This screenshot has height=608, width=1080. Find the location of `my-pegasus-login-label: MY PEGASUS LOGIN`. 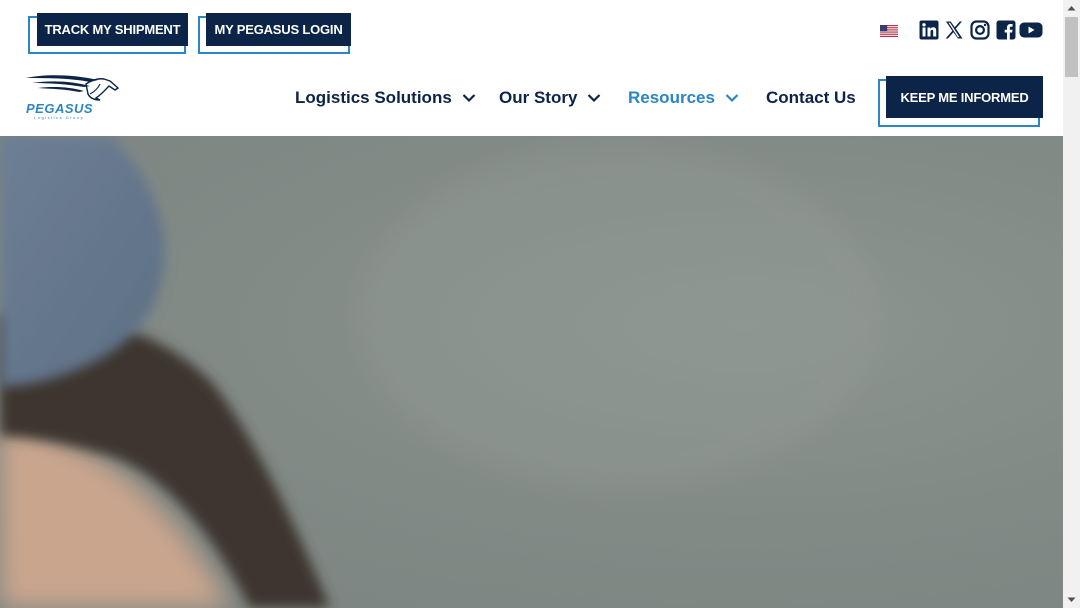

my-pegasus-login-label: MY PEGASUS LOGIN is located at coordinates (278, 29).